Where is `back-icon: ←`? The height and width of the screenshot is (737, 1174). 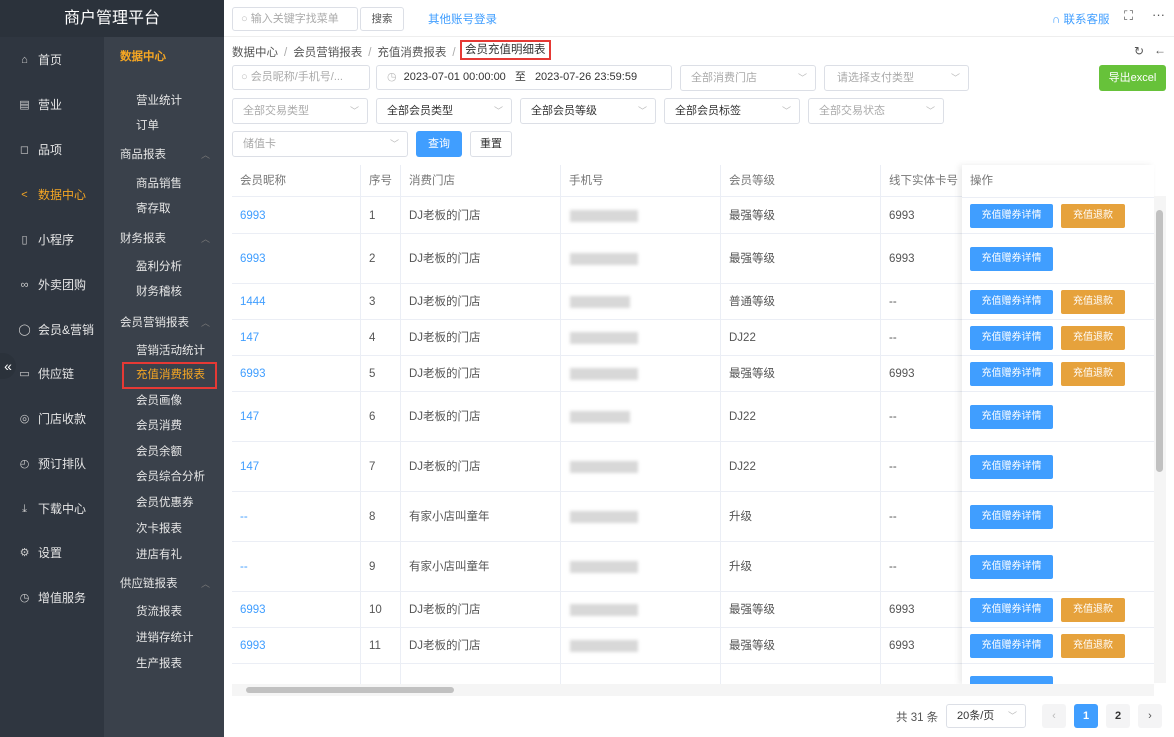
back-icon: ← is located at coordinates (1160, 50).